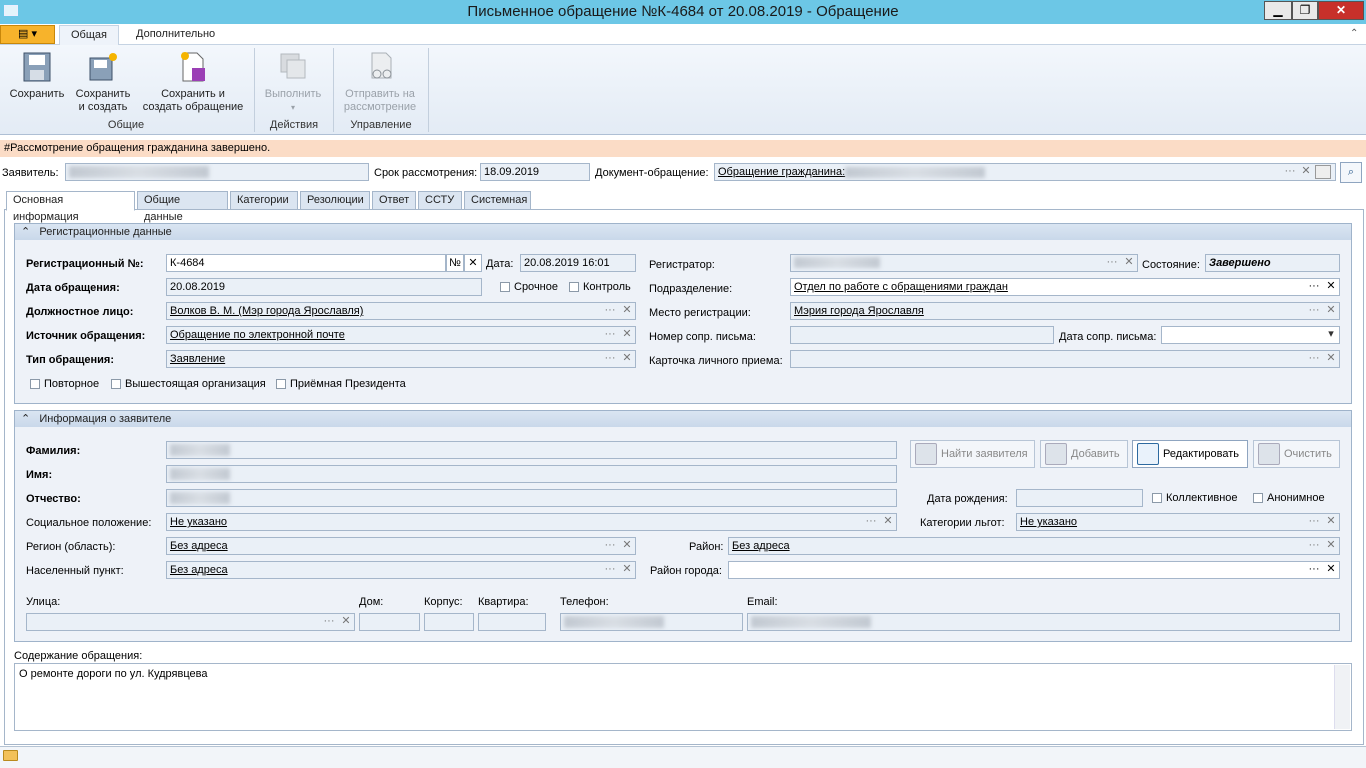 Image resolution: width=1366 pixels, height=768 pixels. Describe the element at coordinates (198, 522) in the screenshot. I see `social-link: Не указано` at that location.